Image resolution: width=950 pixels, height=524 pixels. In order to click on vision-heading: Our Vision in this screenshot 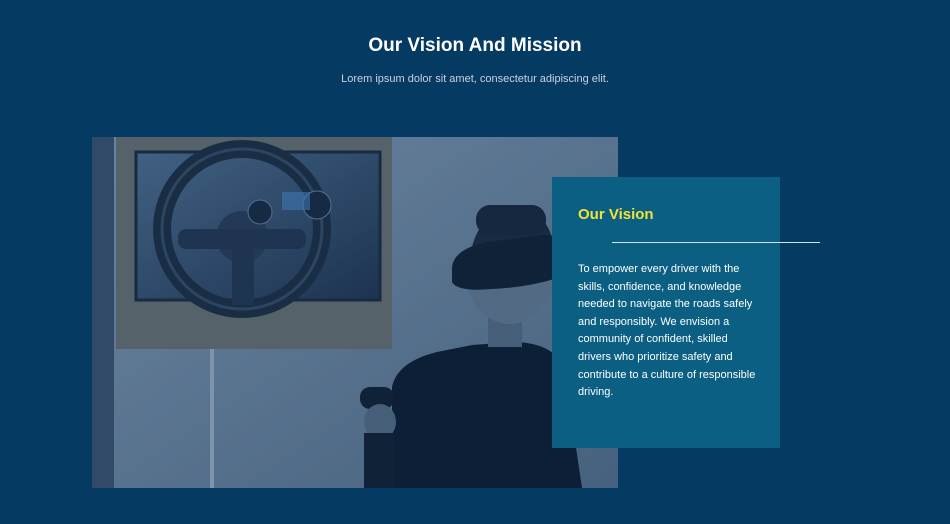, I will do `click(616, 214)`.